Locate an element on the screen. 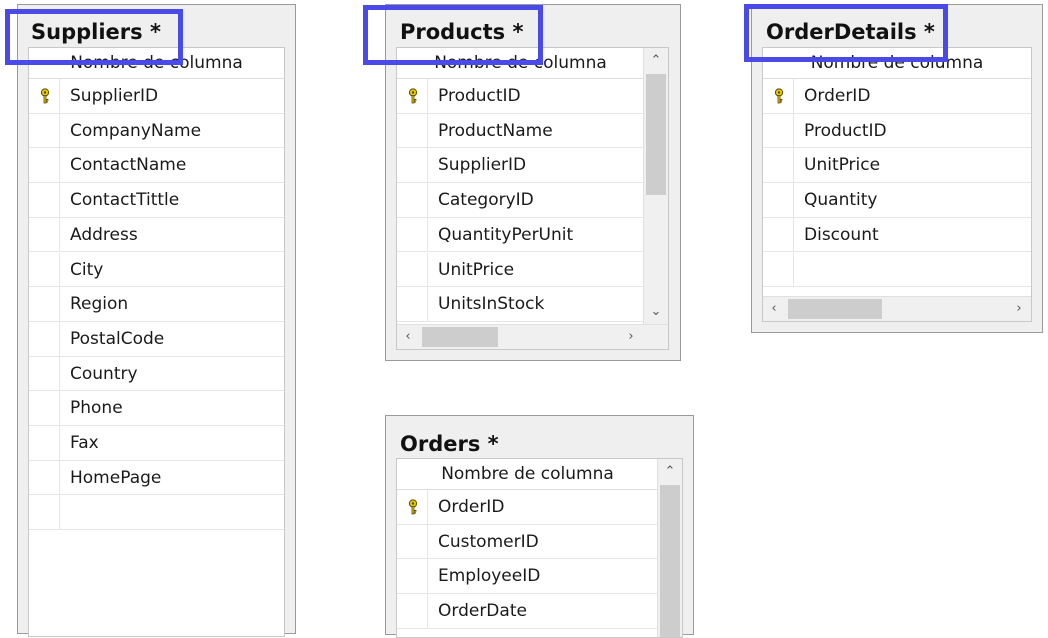  column-name: ContactTittle is located at coordinates (125, 200).